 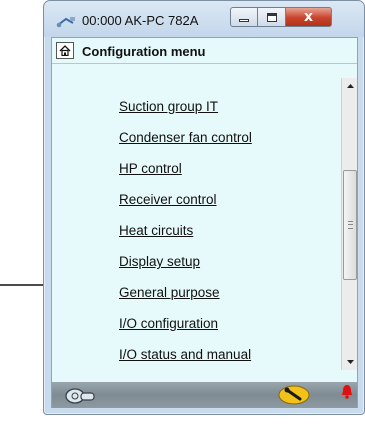 I want to click on window-title: 00:000 AK-PC 782A, so click(x=140, y=20).